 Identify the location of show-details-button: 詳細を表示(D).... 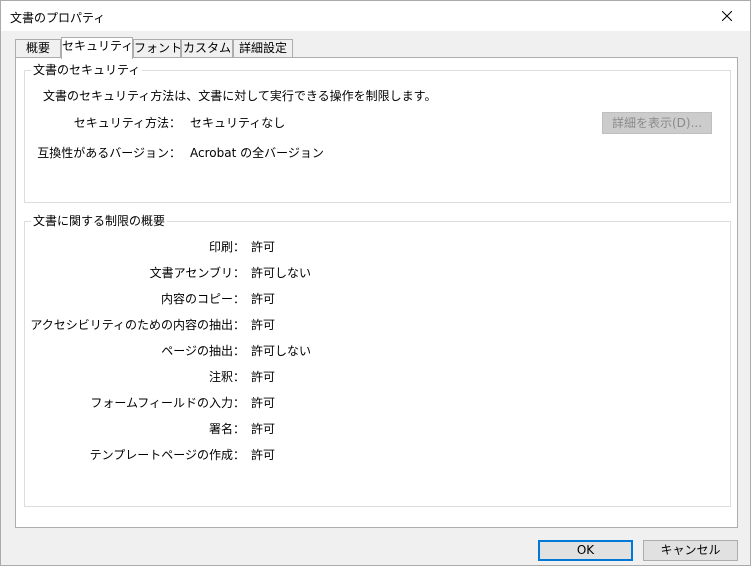
(657, 123).